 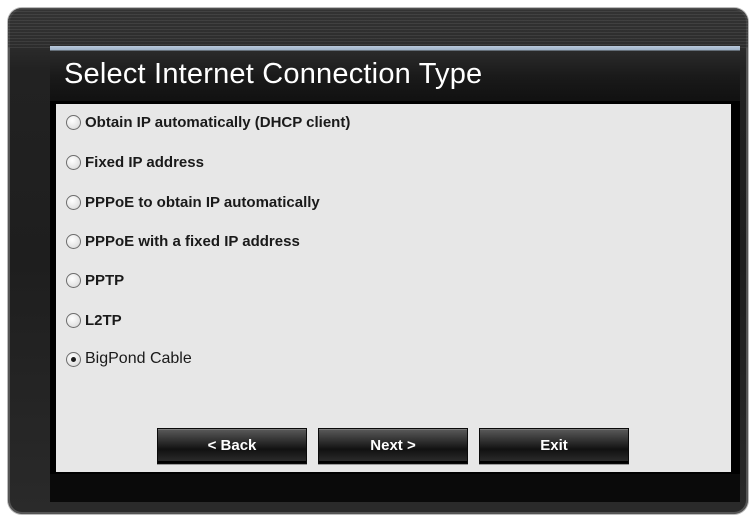 I want to click on radio-l2tp, so click(x=73, y=320).